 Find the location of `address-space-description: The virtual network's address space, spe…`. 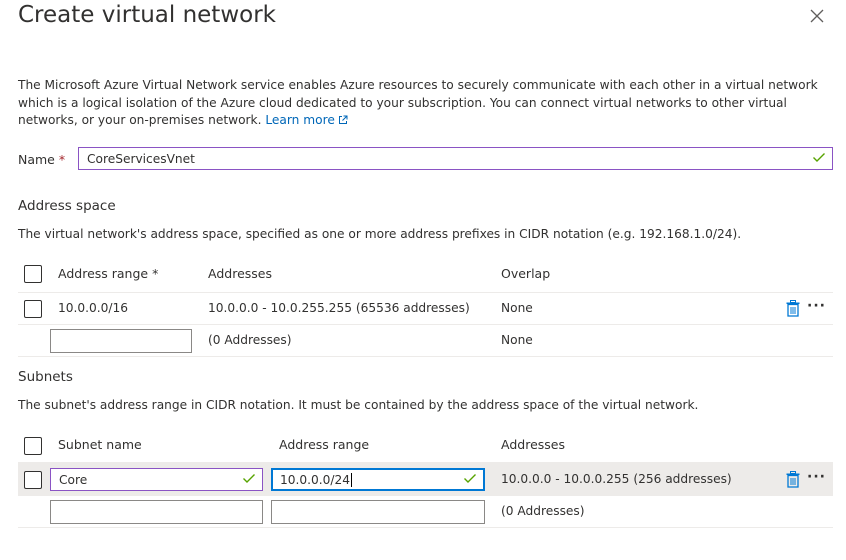

address-space-description: The virtual network's address space, spe… is located at coordinates (380, 234).